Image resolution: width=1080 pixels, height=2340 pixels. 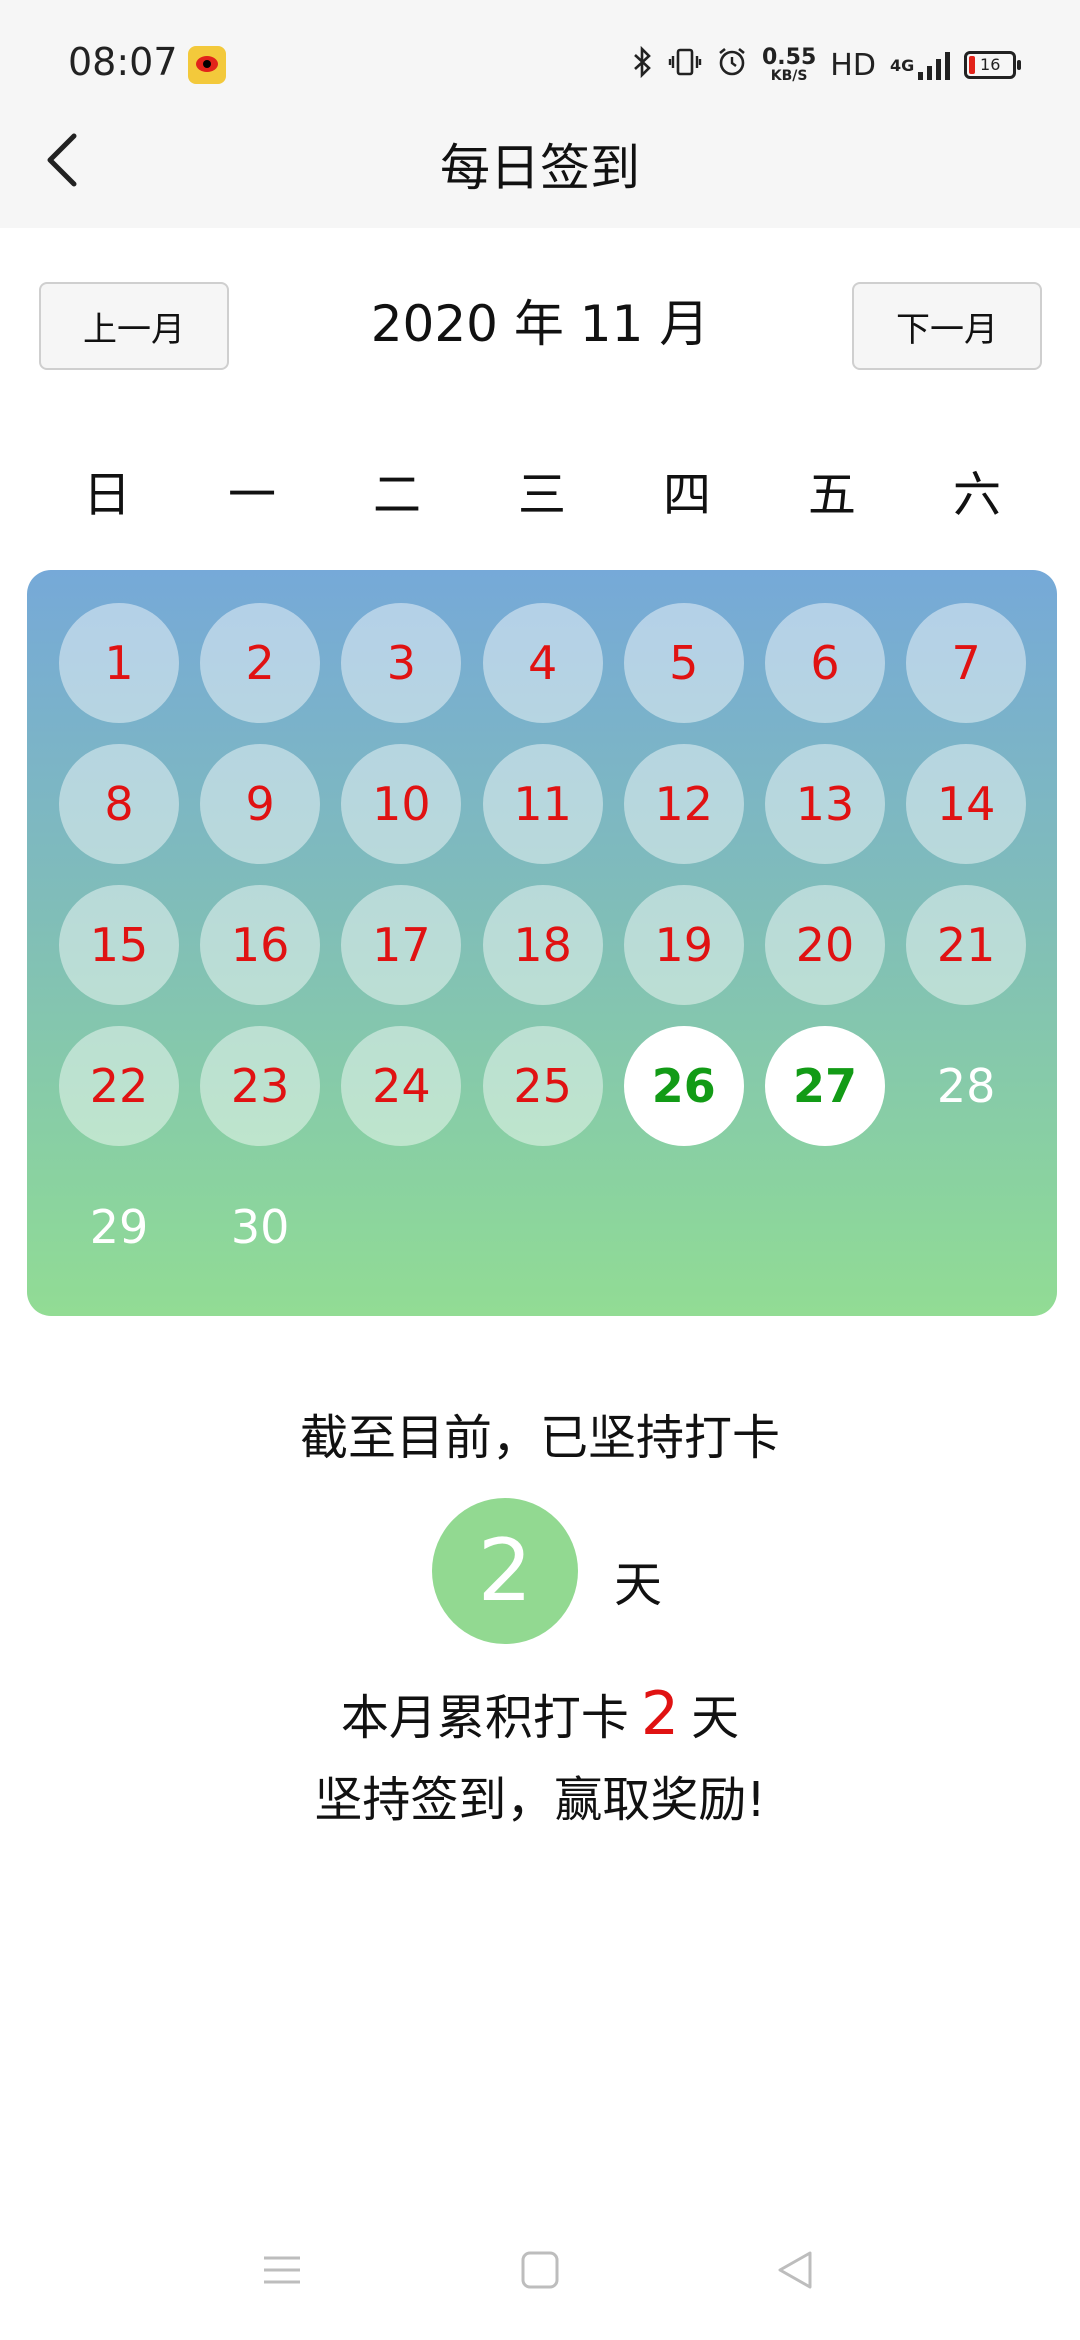 I want to click on next-month-button: 下一月, so click(x=947, y=326).